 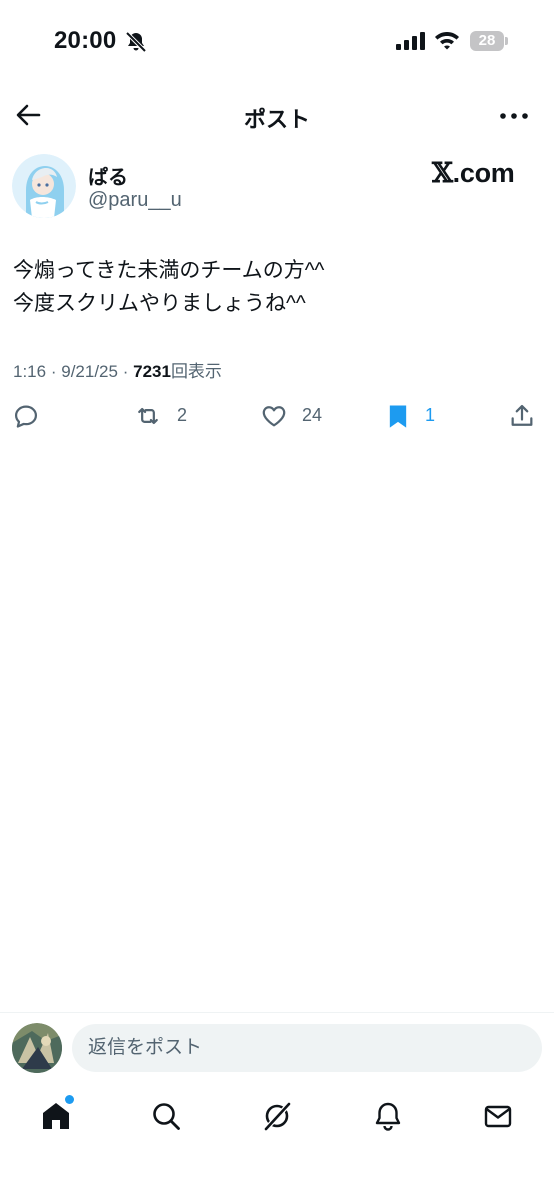 I want to click on wifi-icon, so click(x=447, y=41).